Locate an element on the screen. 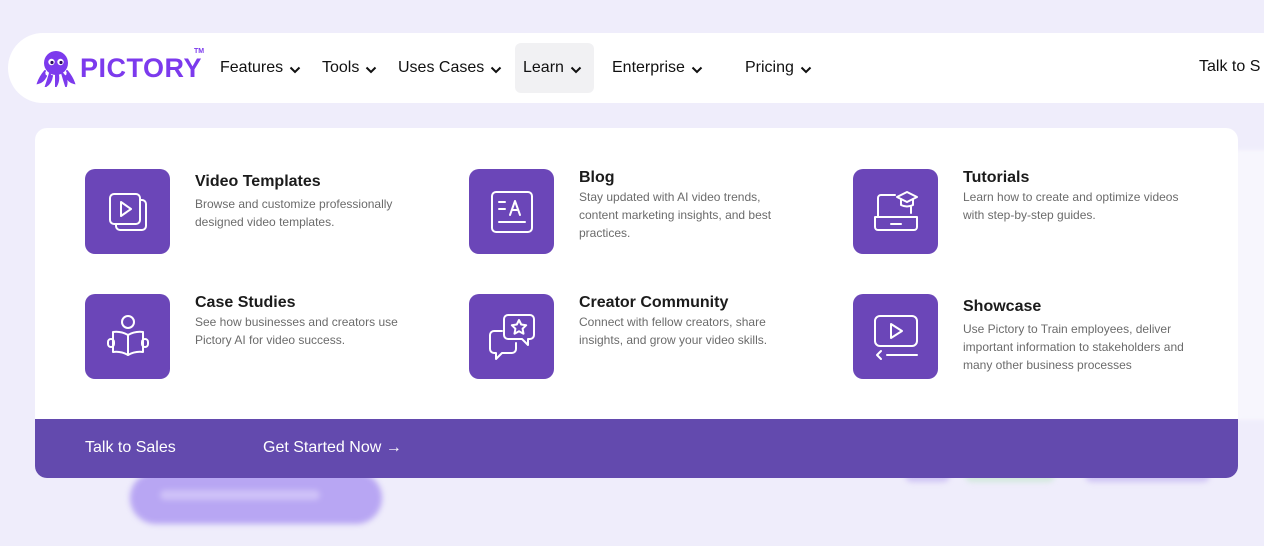  menu-footer-bar: Talk to Sales Get Started Now → is located at coordinates (636, 448).